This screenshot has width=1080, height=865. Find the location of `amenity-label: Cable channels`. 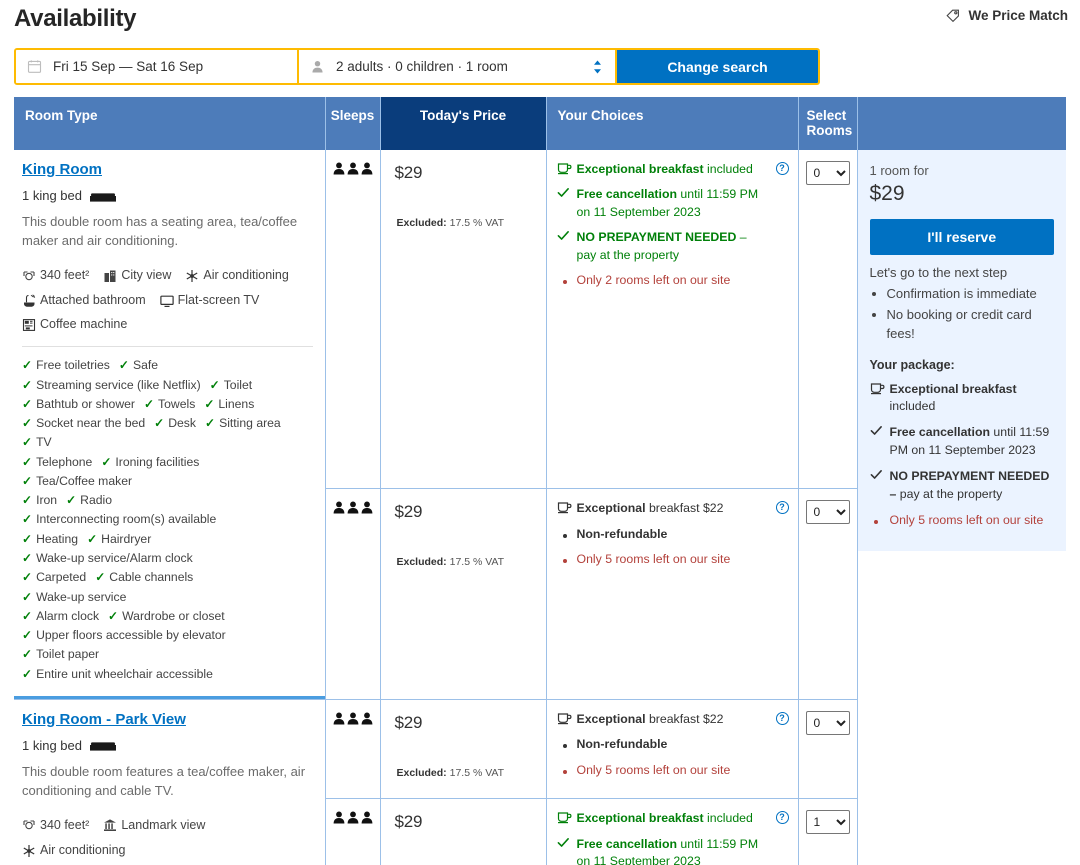

amenity-label: Cable channels is located at coordinates (151, 577).